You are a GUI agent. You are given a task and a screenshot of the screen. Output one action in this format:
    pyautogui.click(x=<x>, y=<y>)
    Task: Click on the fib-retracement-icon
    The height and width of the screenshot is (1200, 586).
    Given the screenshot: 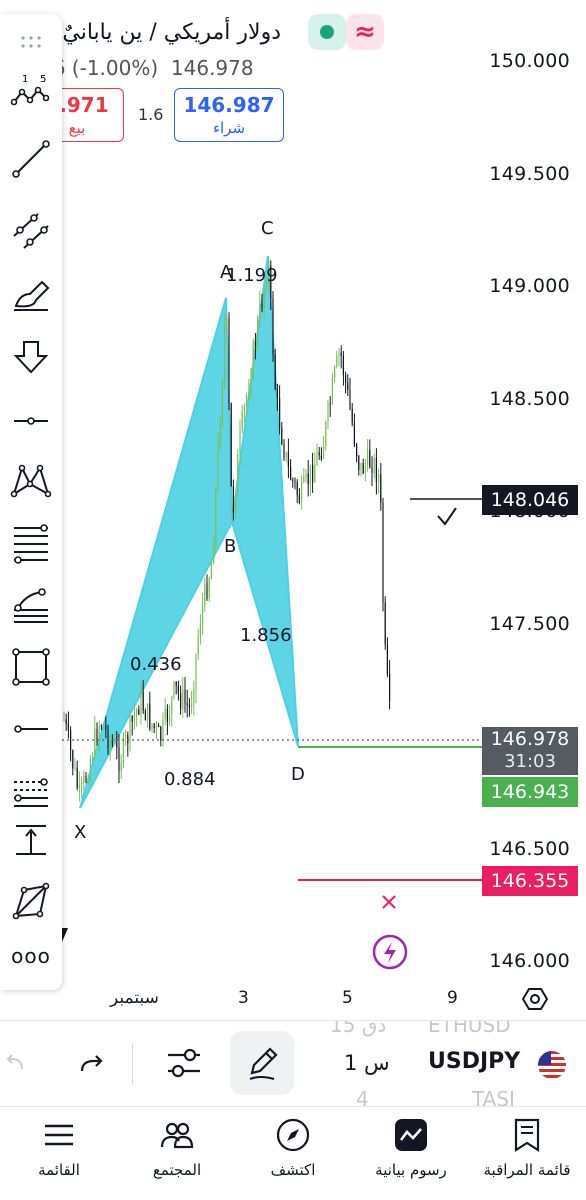 What is the action you would take?
    pyautogui.click(x=31, y=543)
    